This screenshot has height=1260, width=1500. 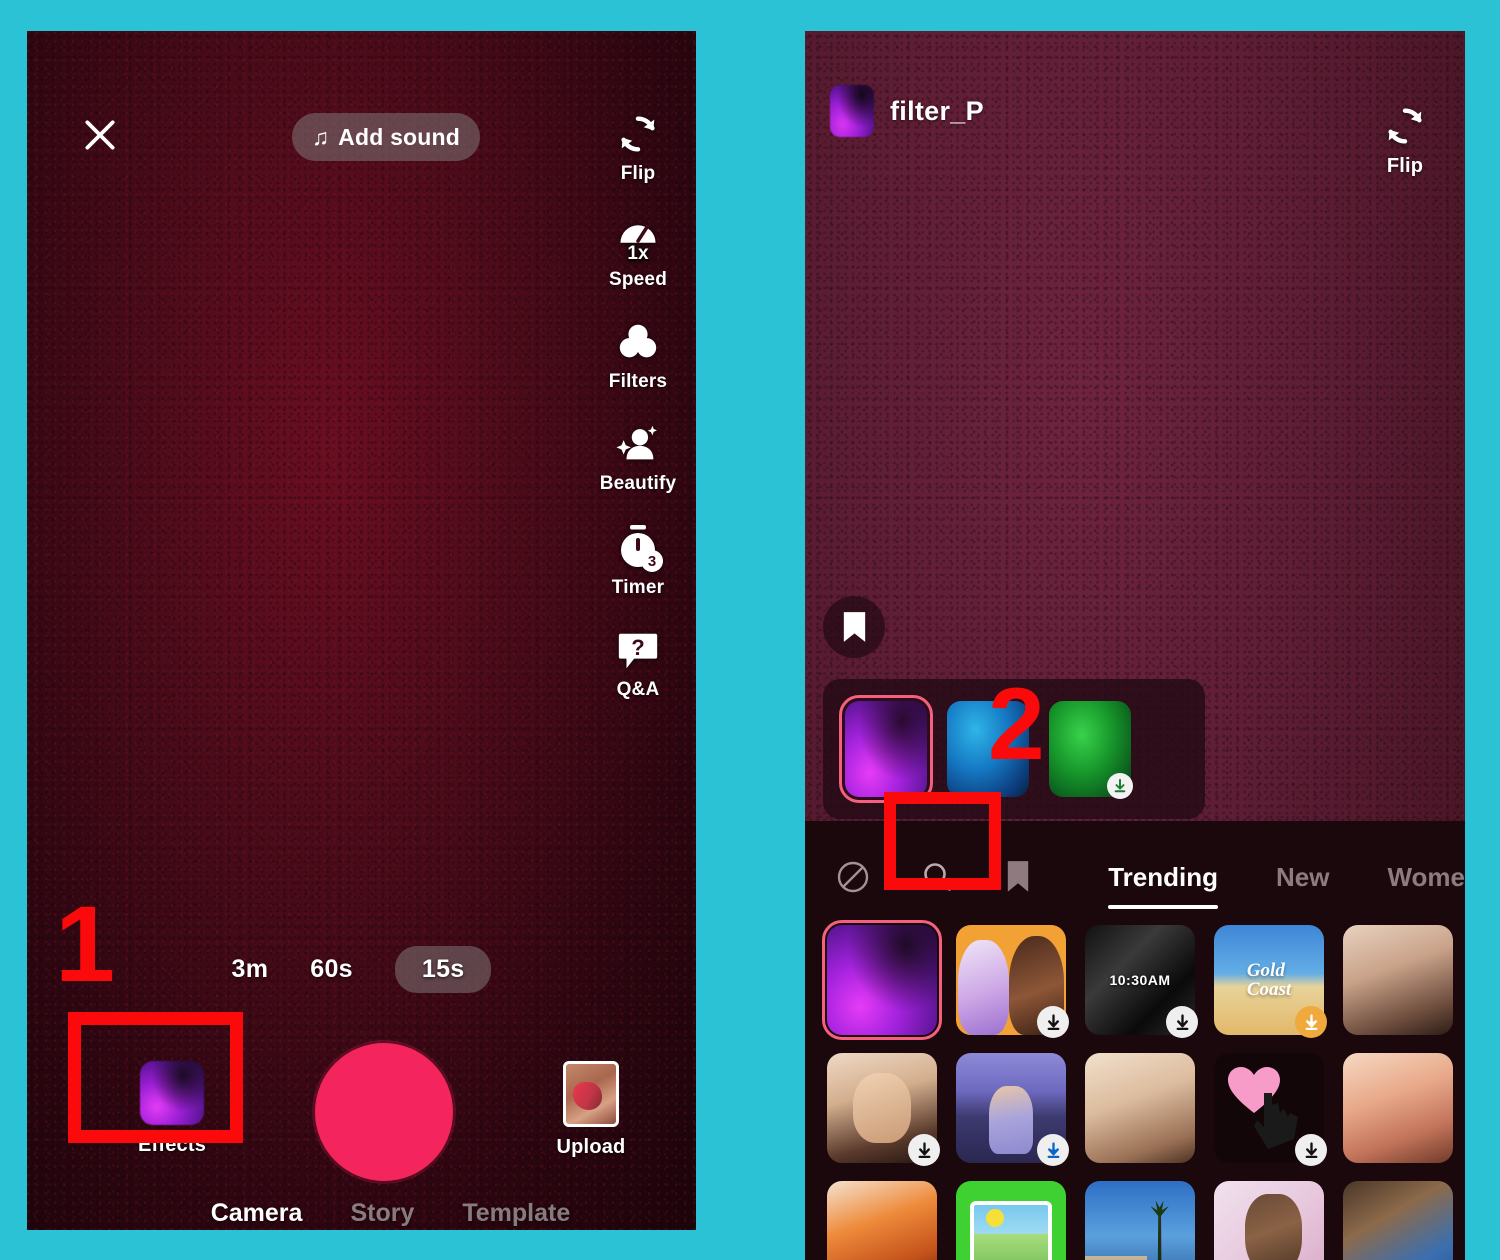 I want to click on filters-button: Filters, so click(x=638, y=356).